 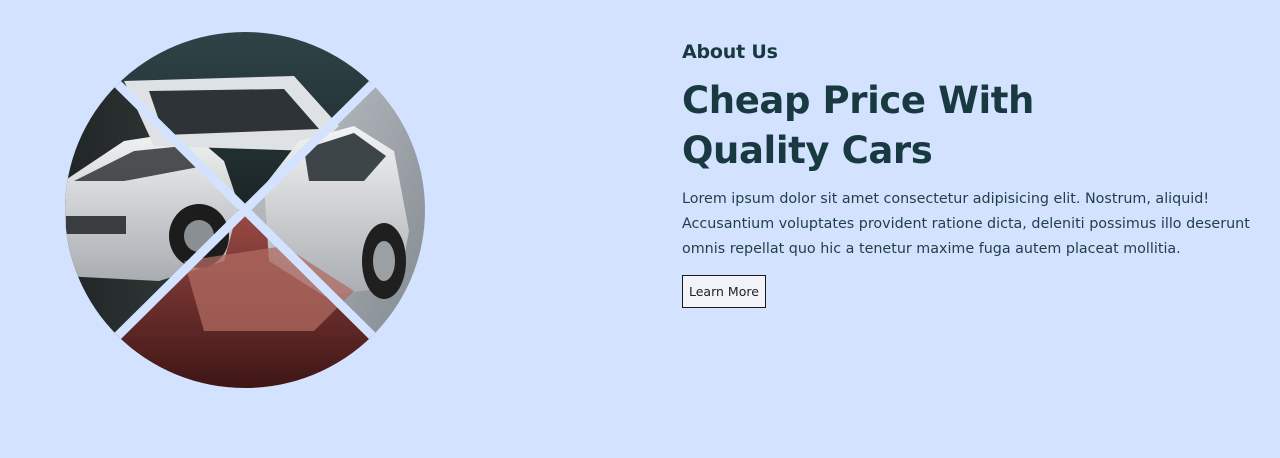 What do you see at coordinates (807, 150) in the screenshot?
I see `headline-line-2: Quality Cars` at bounding box center [807, 150].